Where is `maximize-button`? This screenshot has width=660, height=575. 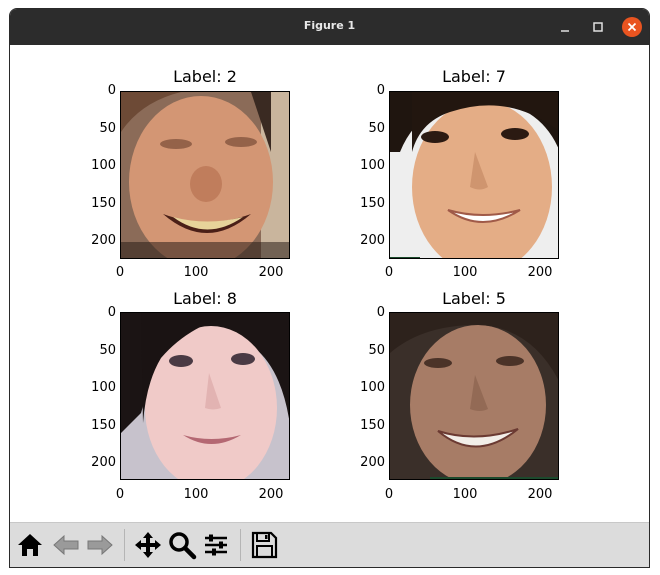
maximize-button is located at coordinates (598, 27).